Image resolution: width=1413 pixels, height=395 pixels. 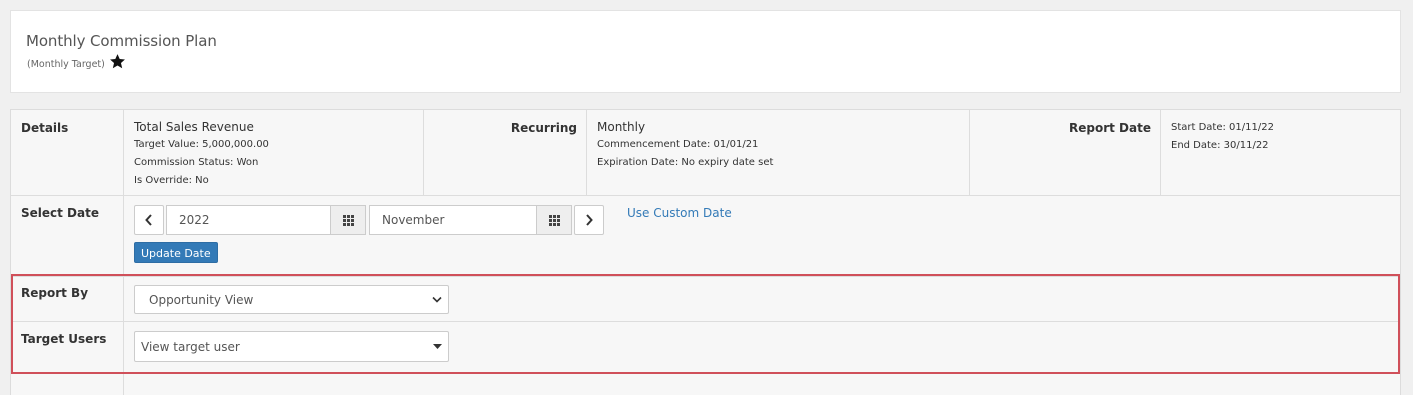 I want to click on month-field: November, so click(x=470, y=220).